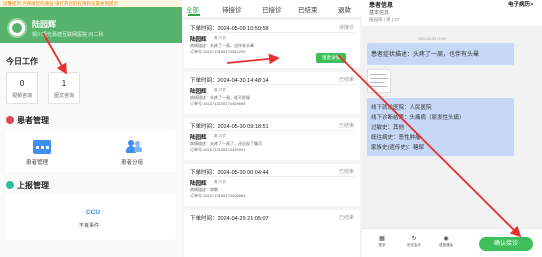 The height and width of the screenshot is (257, 542). I want to click on patient-manage-button: 患者管理, so click(37, 162).